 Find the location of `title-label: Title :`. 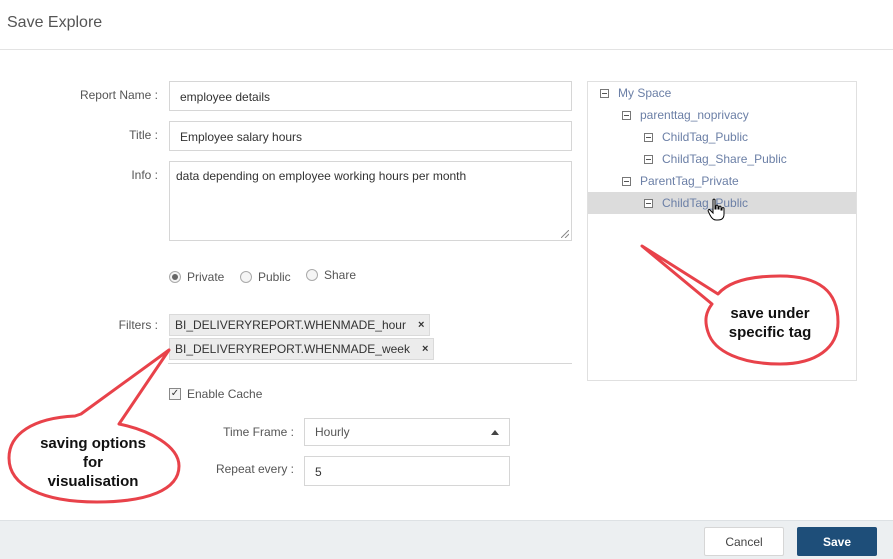

title-label: Title : is located at coordinates (143, 135).